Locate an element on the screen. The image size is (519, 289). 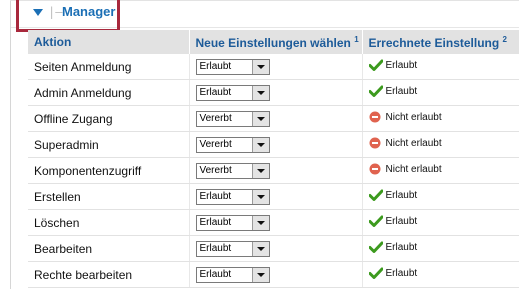
action-label: Superadmin is located at coordinates (108, 144).